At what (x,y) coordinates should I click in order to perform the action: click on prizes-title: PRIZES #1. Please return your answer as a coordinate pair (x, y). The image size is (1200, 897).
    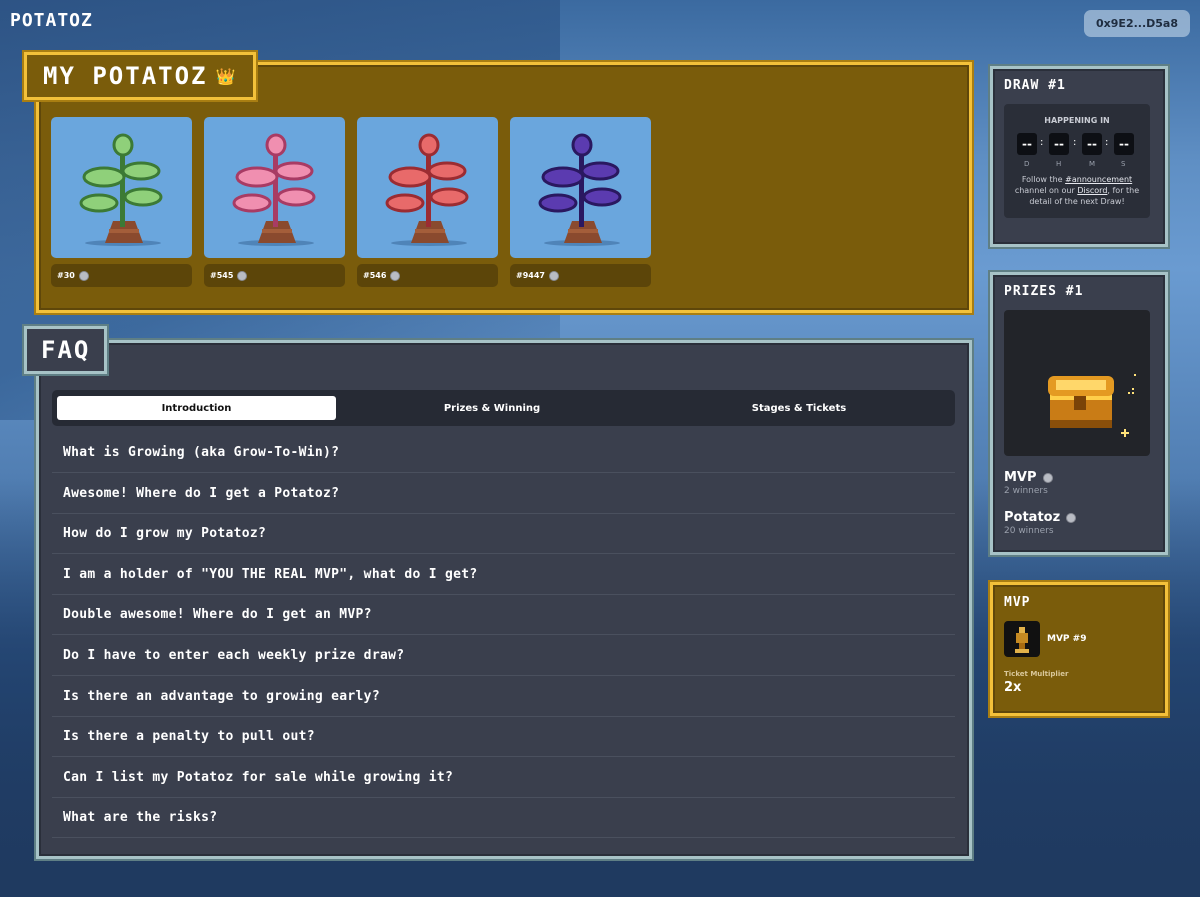
    Looking at the image, I should click on (1044, 291).